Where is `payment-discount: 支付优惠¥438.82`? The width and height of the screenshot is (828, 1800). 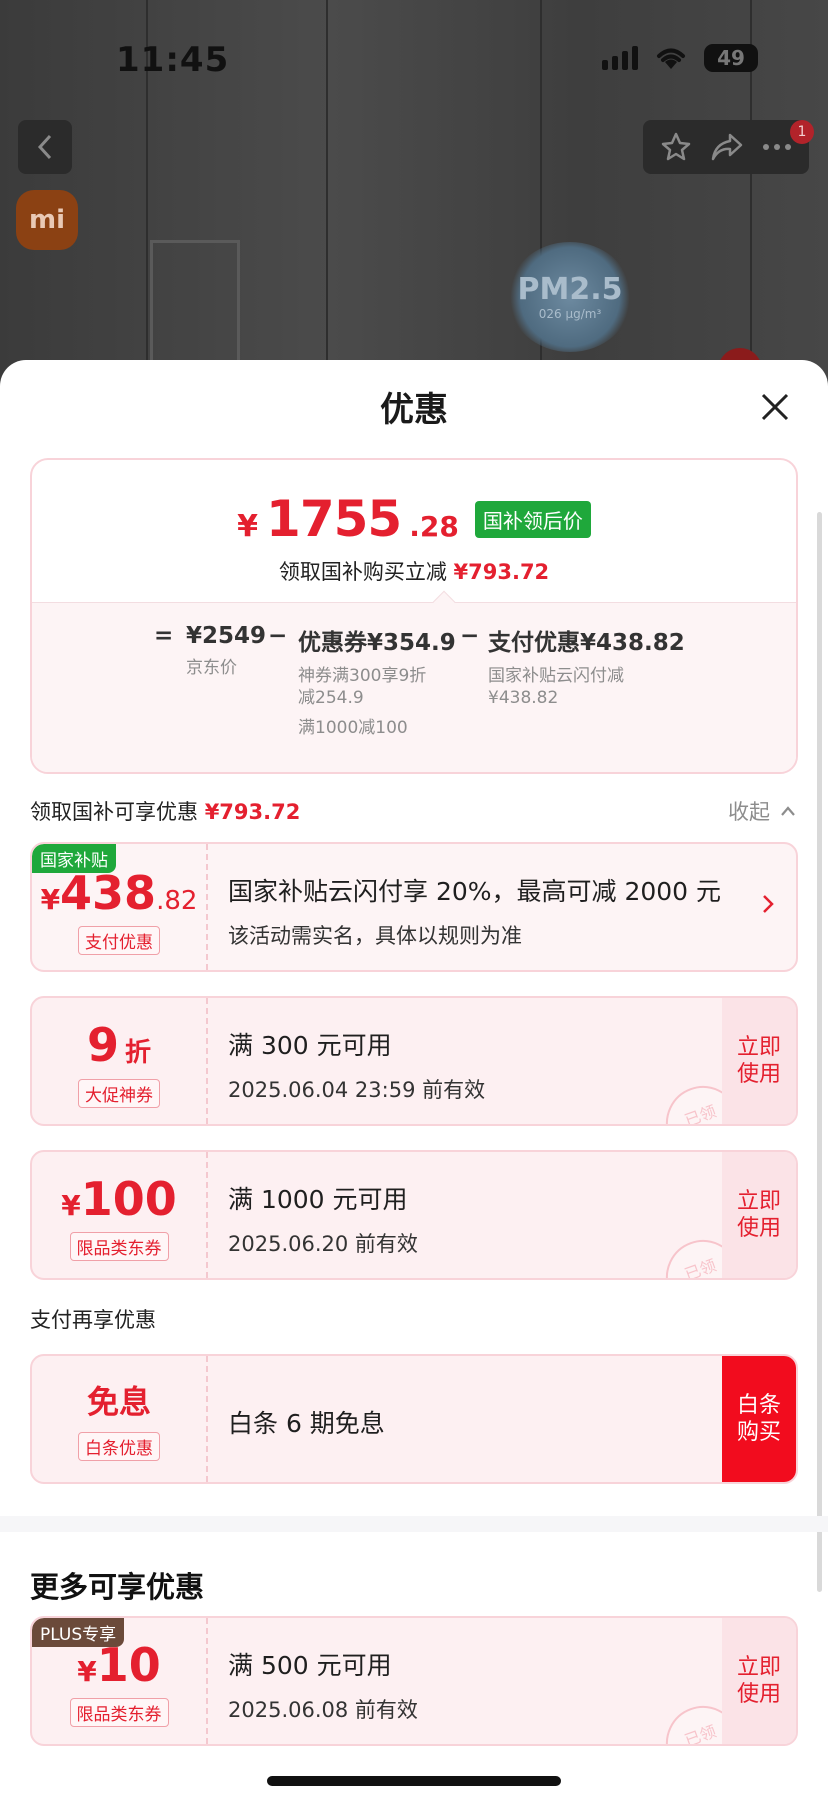 payment-discount: 支付优惠¥438.82 is located at coordinates (586, 643).